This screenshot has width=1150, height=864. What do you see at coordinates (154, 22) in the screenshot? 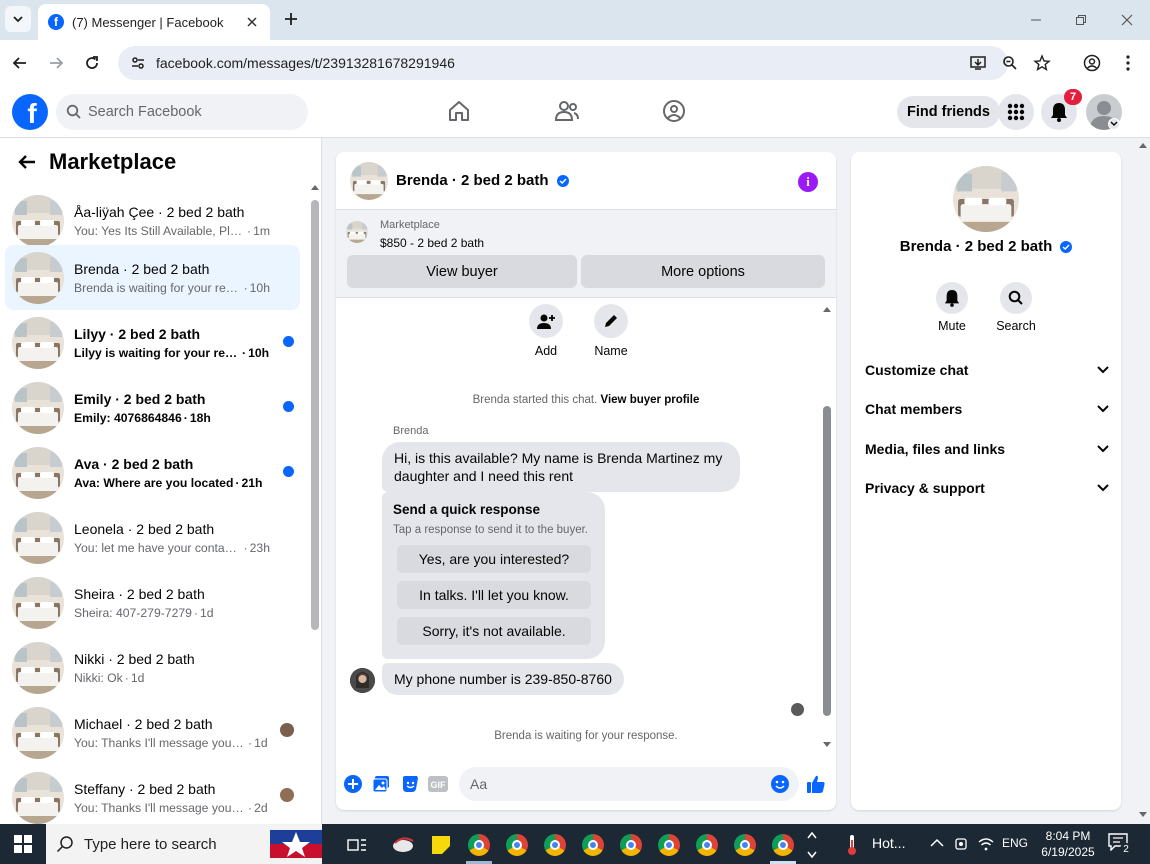
I see `browser-tab: f (7) Messenger | Facebook` at bounding box center [154, 22].